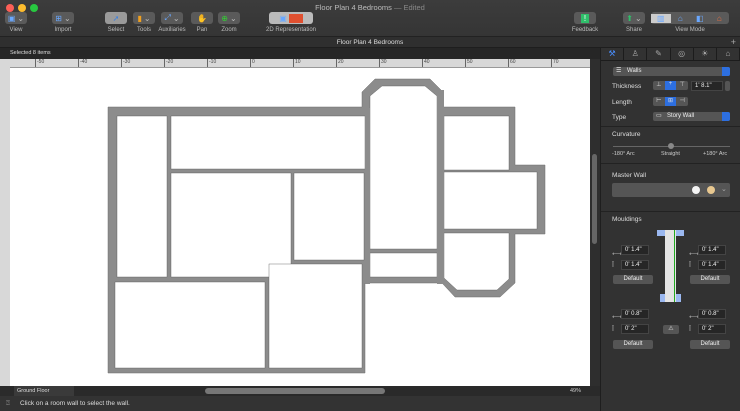 Image resolution: width=740 pixels, height=411 pixels. What do you see at coordinates (143, 30) in the screenshot?
I see `tools-label: Tools` at bounding box center [143, 30].